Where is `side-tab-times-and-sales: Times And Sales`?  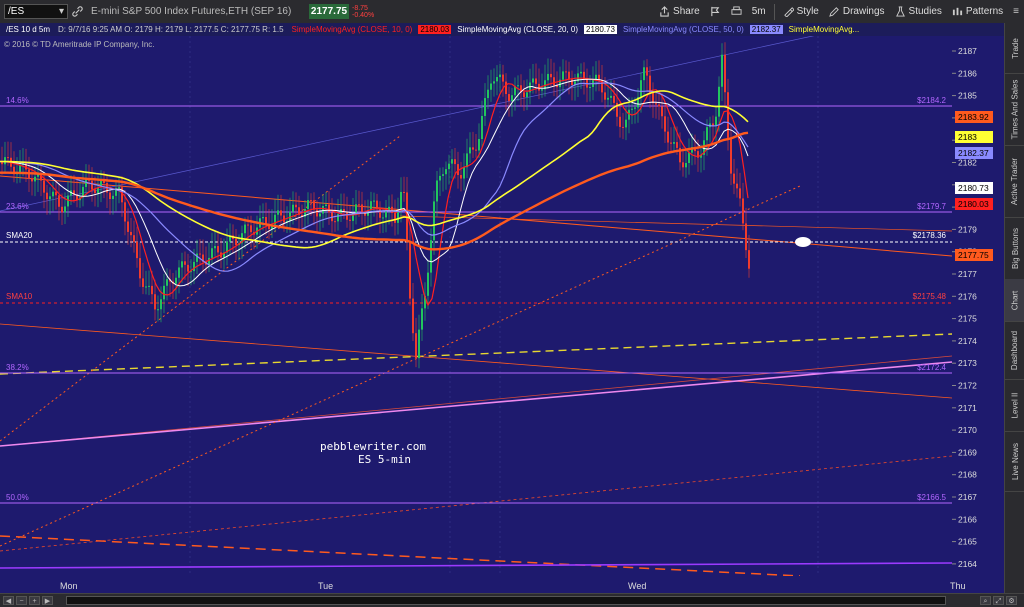
side-tab-times-and-sales: Times And Sales is located at coordinates (1014, 109).